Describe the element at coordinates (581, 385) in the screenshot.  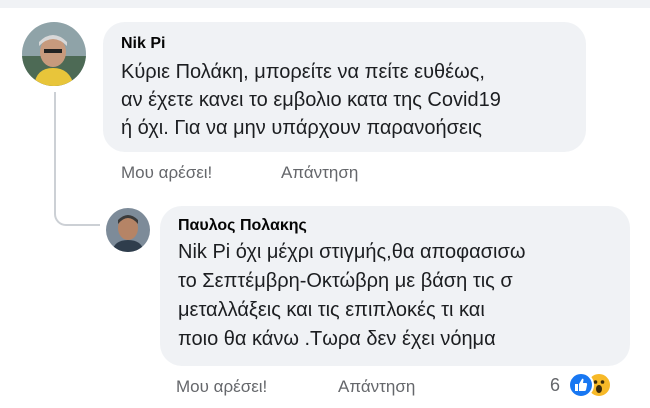
I see `like-icon` at that location.